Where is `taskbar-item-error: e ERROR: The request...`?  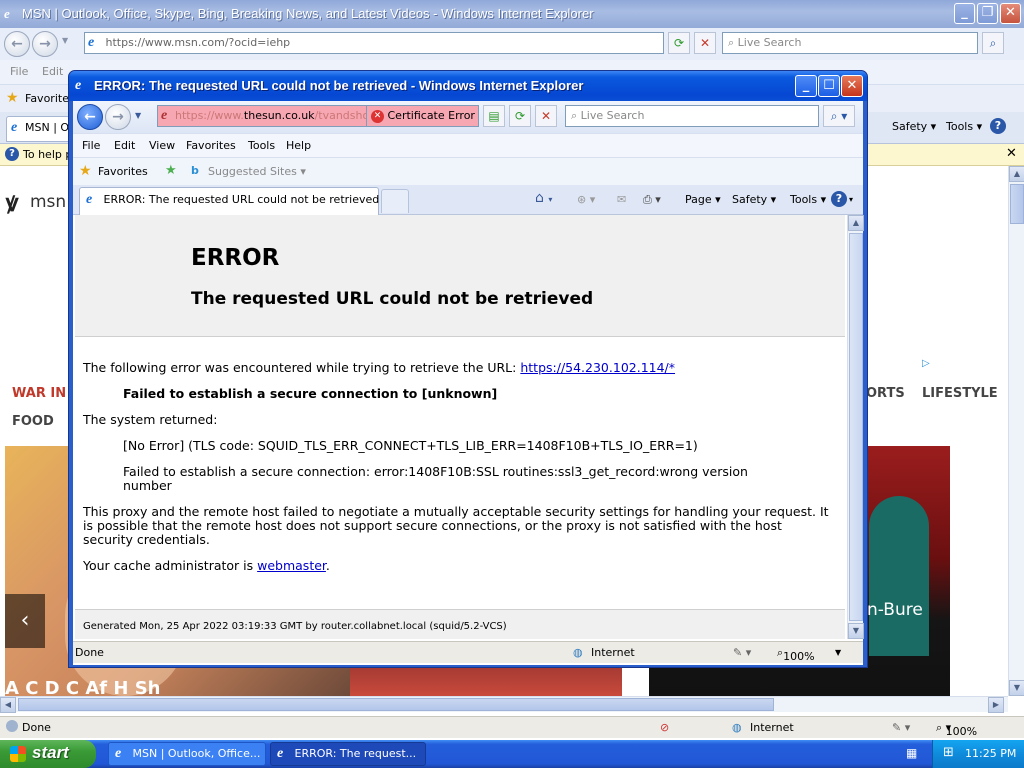 taskbar-item-error: e ERROR: The request... is located at coordinates (348, 754).